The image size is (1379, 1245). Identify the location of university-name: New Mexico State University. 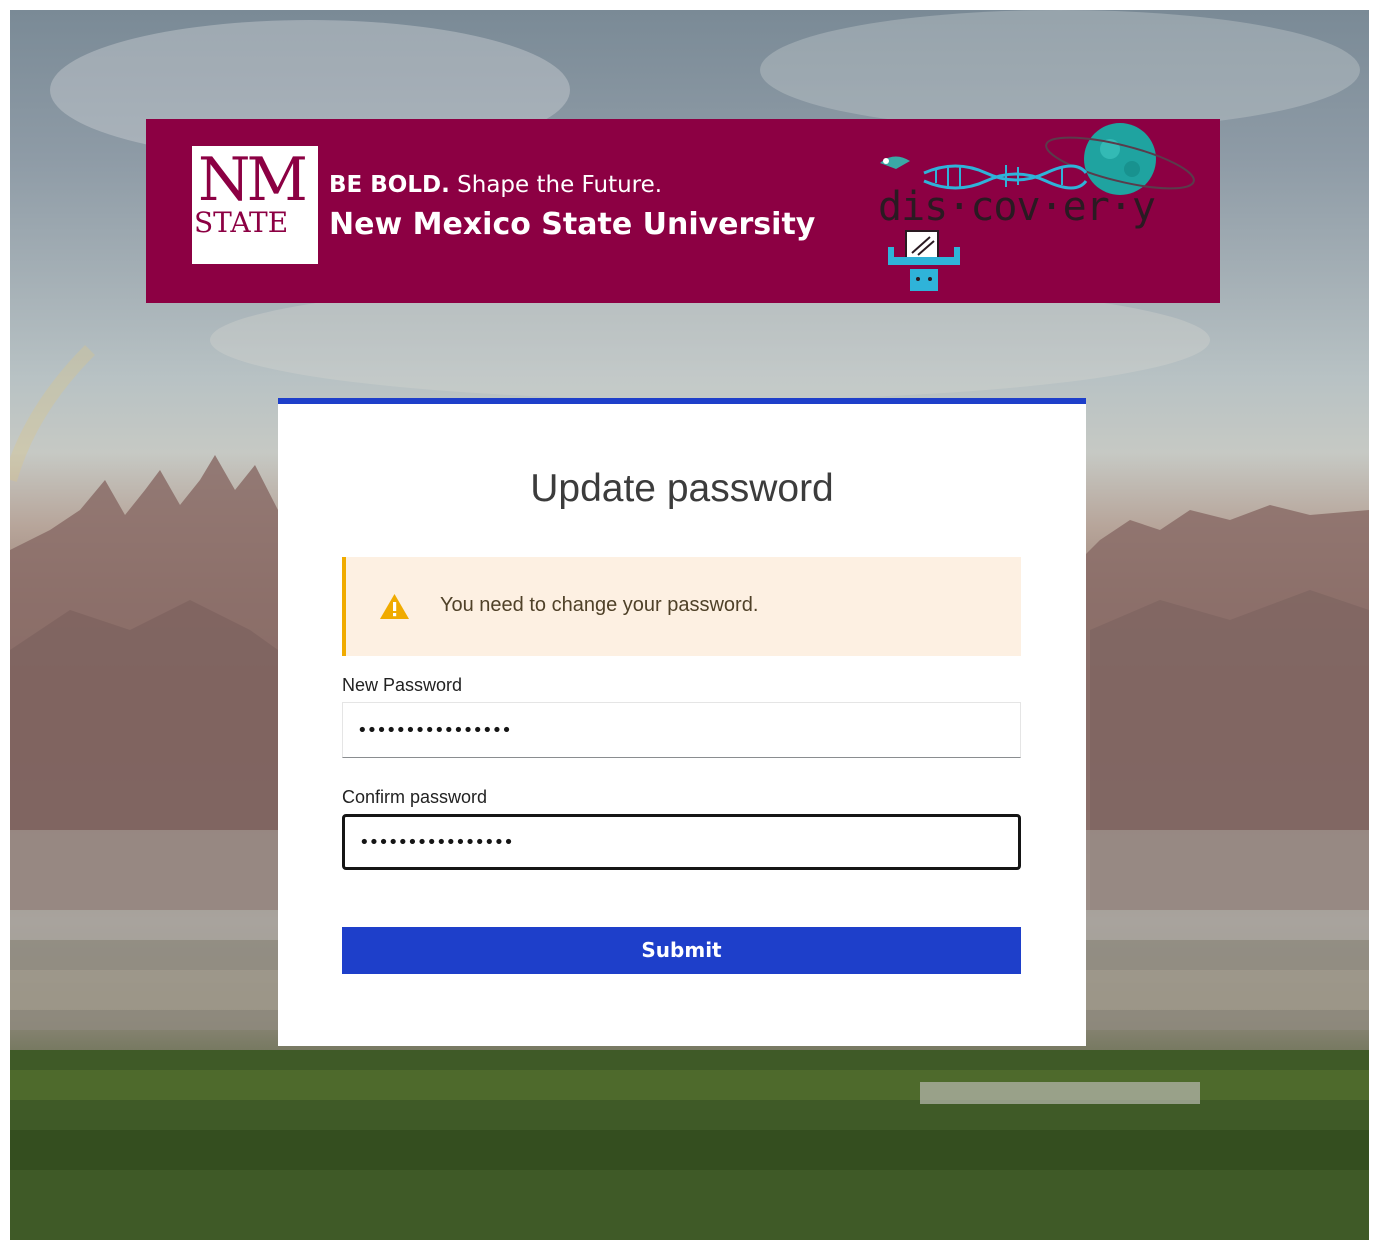
(572, 224).